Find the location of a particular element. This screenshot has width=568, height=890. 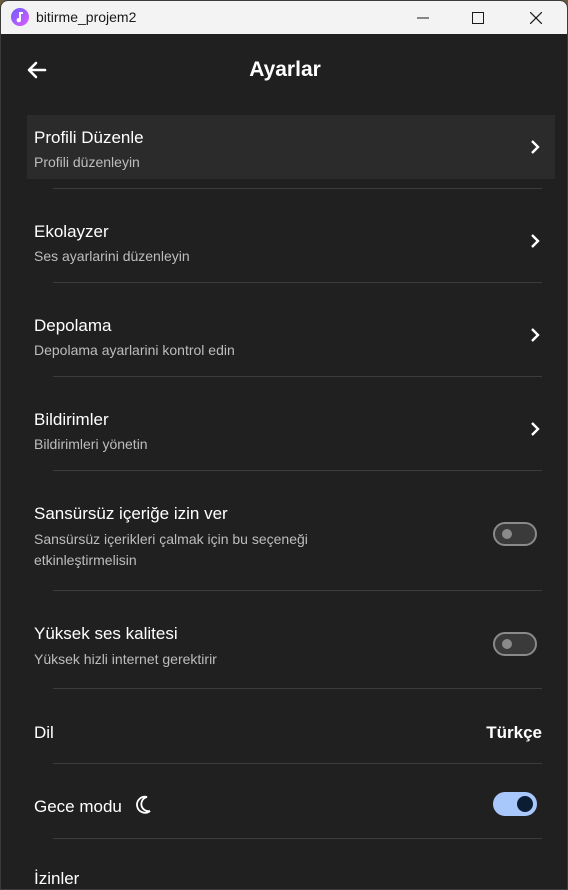

settings-item-subtitle: Depolama ayarlarini kontrol edin is located at coordinates (134, 350).